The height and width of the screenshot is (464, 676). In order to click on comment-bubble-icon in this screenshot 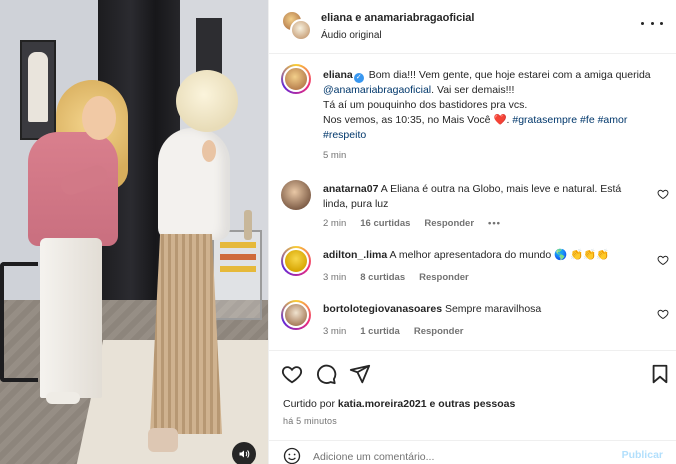, I will do `click(326, 374)`.